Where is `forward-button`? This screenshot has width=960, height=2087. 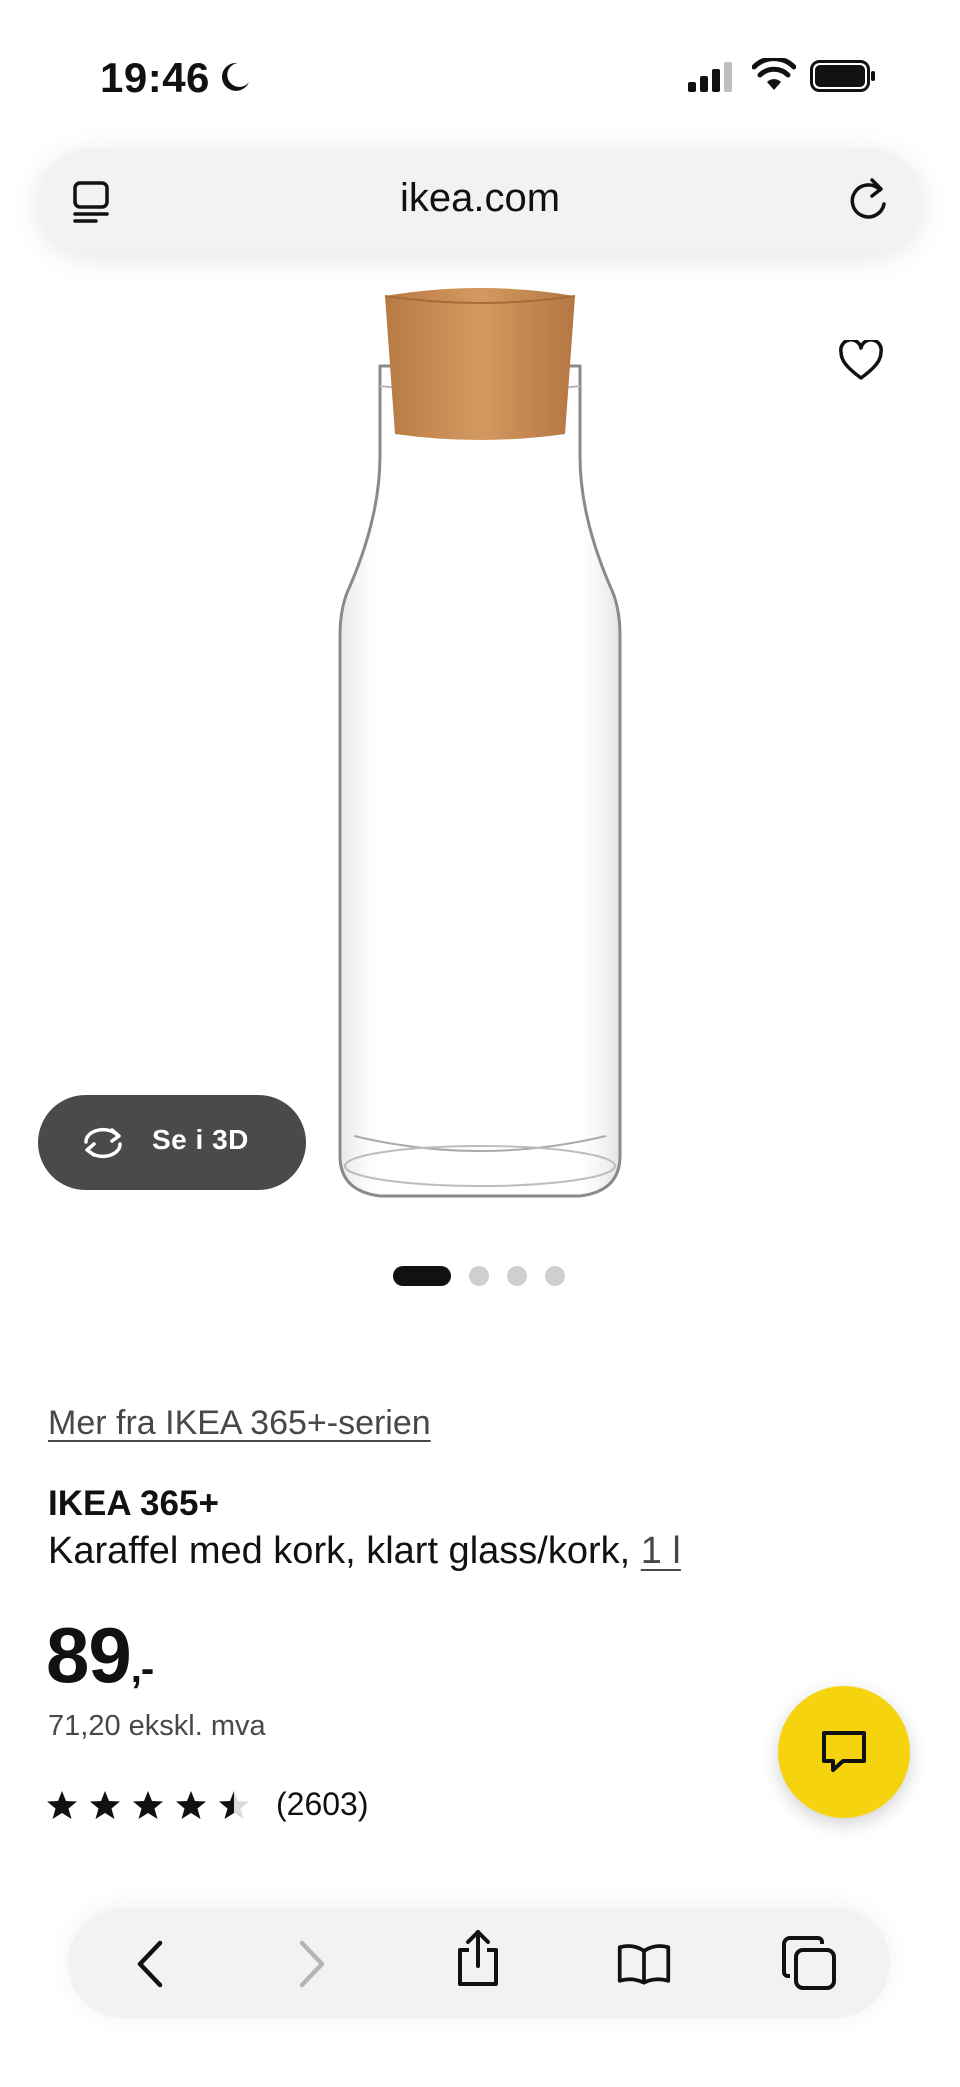
forward-button is located at coordinates (312, 1964).